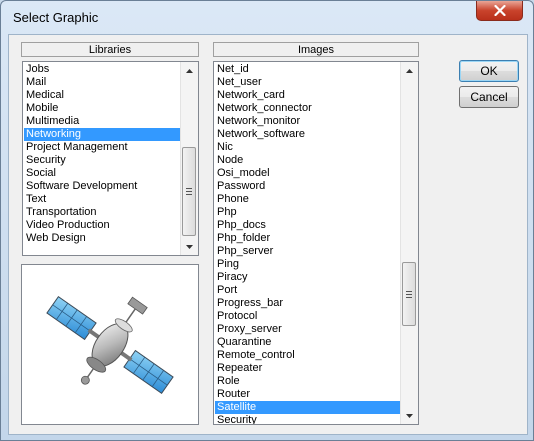  I want to click on images-list-item: Protocol, so click(308, 316).